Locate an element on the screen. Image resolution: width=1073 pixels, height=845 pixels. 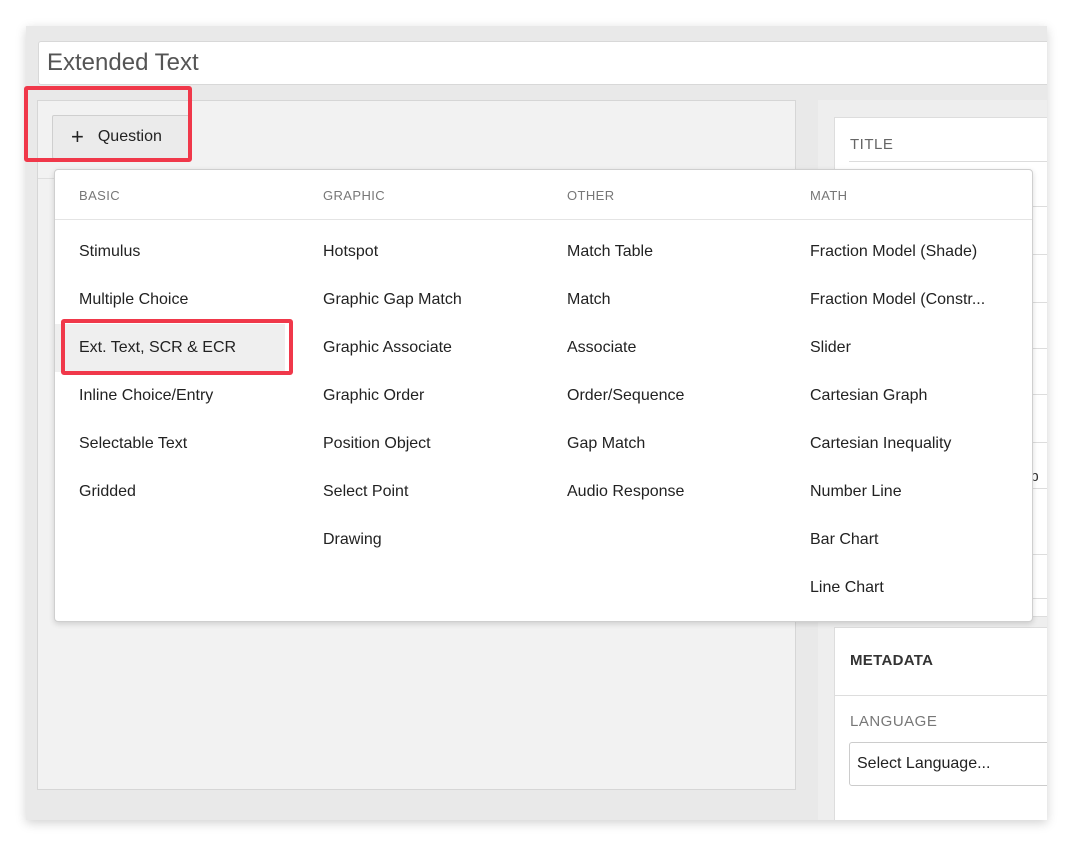
language-label: LANGUAGE is located at coordinates (894, 721).